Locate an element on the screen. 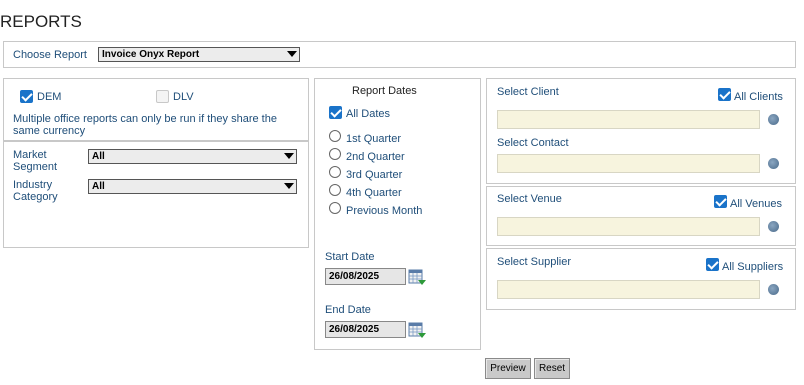 Image resolution: width=804 pixels, height=385 pixels. choose-report-value: Invoice Onyx Report is located at coordinates (151, 54).